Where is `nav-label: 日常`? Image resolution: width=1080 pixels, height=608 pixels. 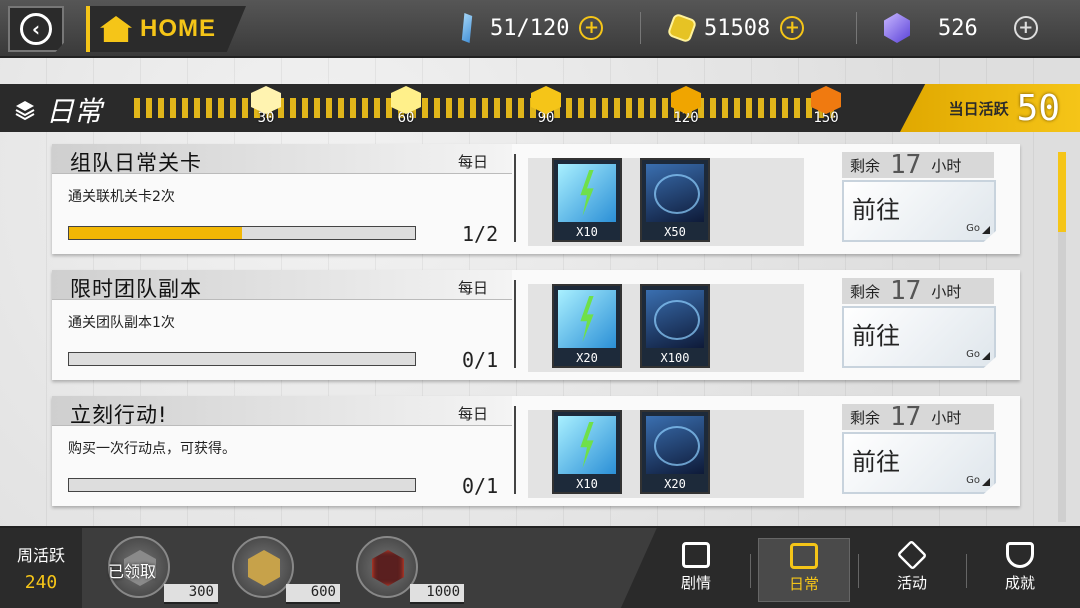 nav-label: 日常 is located at coordinates (803, 584).